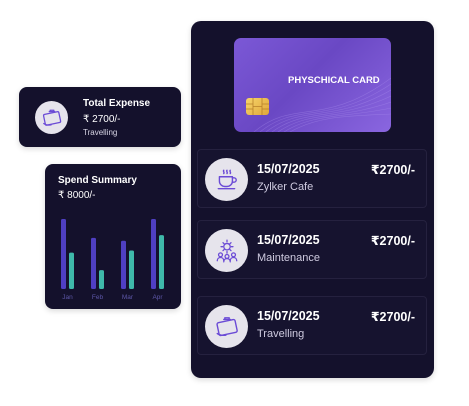 Image resolution: width=469 pixels, height=406 pixels. I want to click on x-tick-label: Mar, so click(128, 297).